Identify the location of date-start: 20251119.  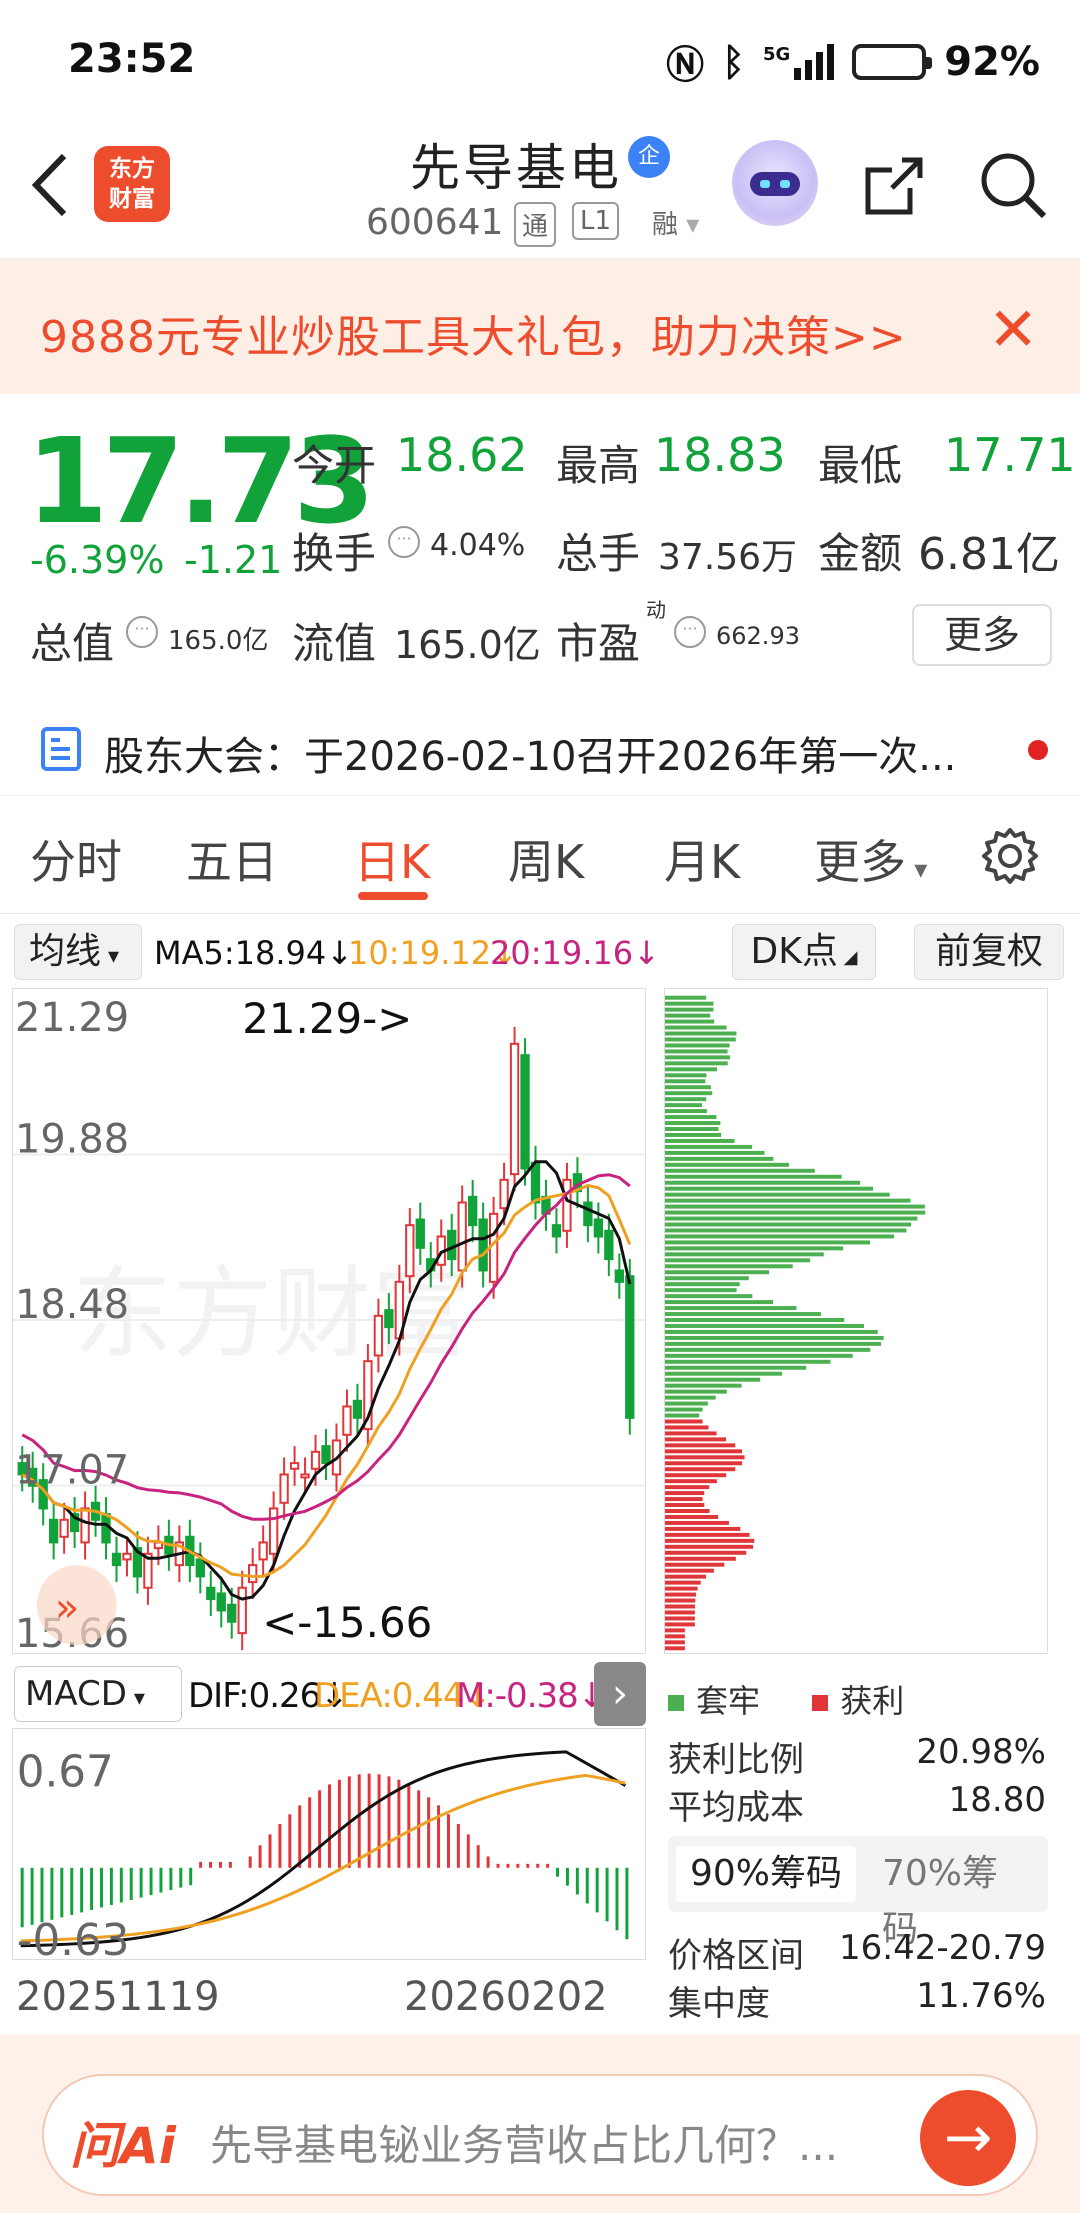
(118, 1997).